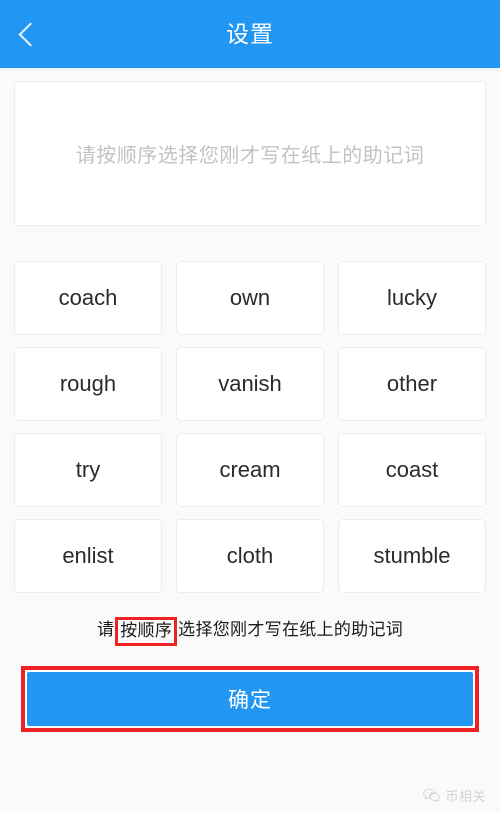 This screenshot has height=813, width=500. What do you see at coordinates (146, 631) in the screenshot?
I see `hint-highlight-annotation: 按顺序` at bounding box center [146, 631].